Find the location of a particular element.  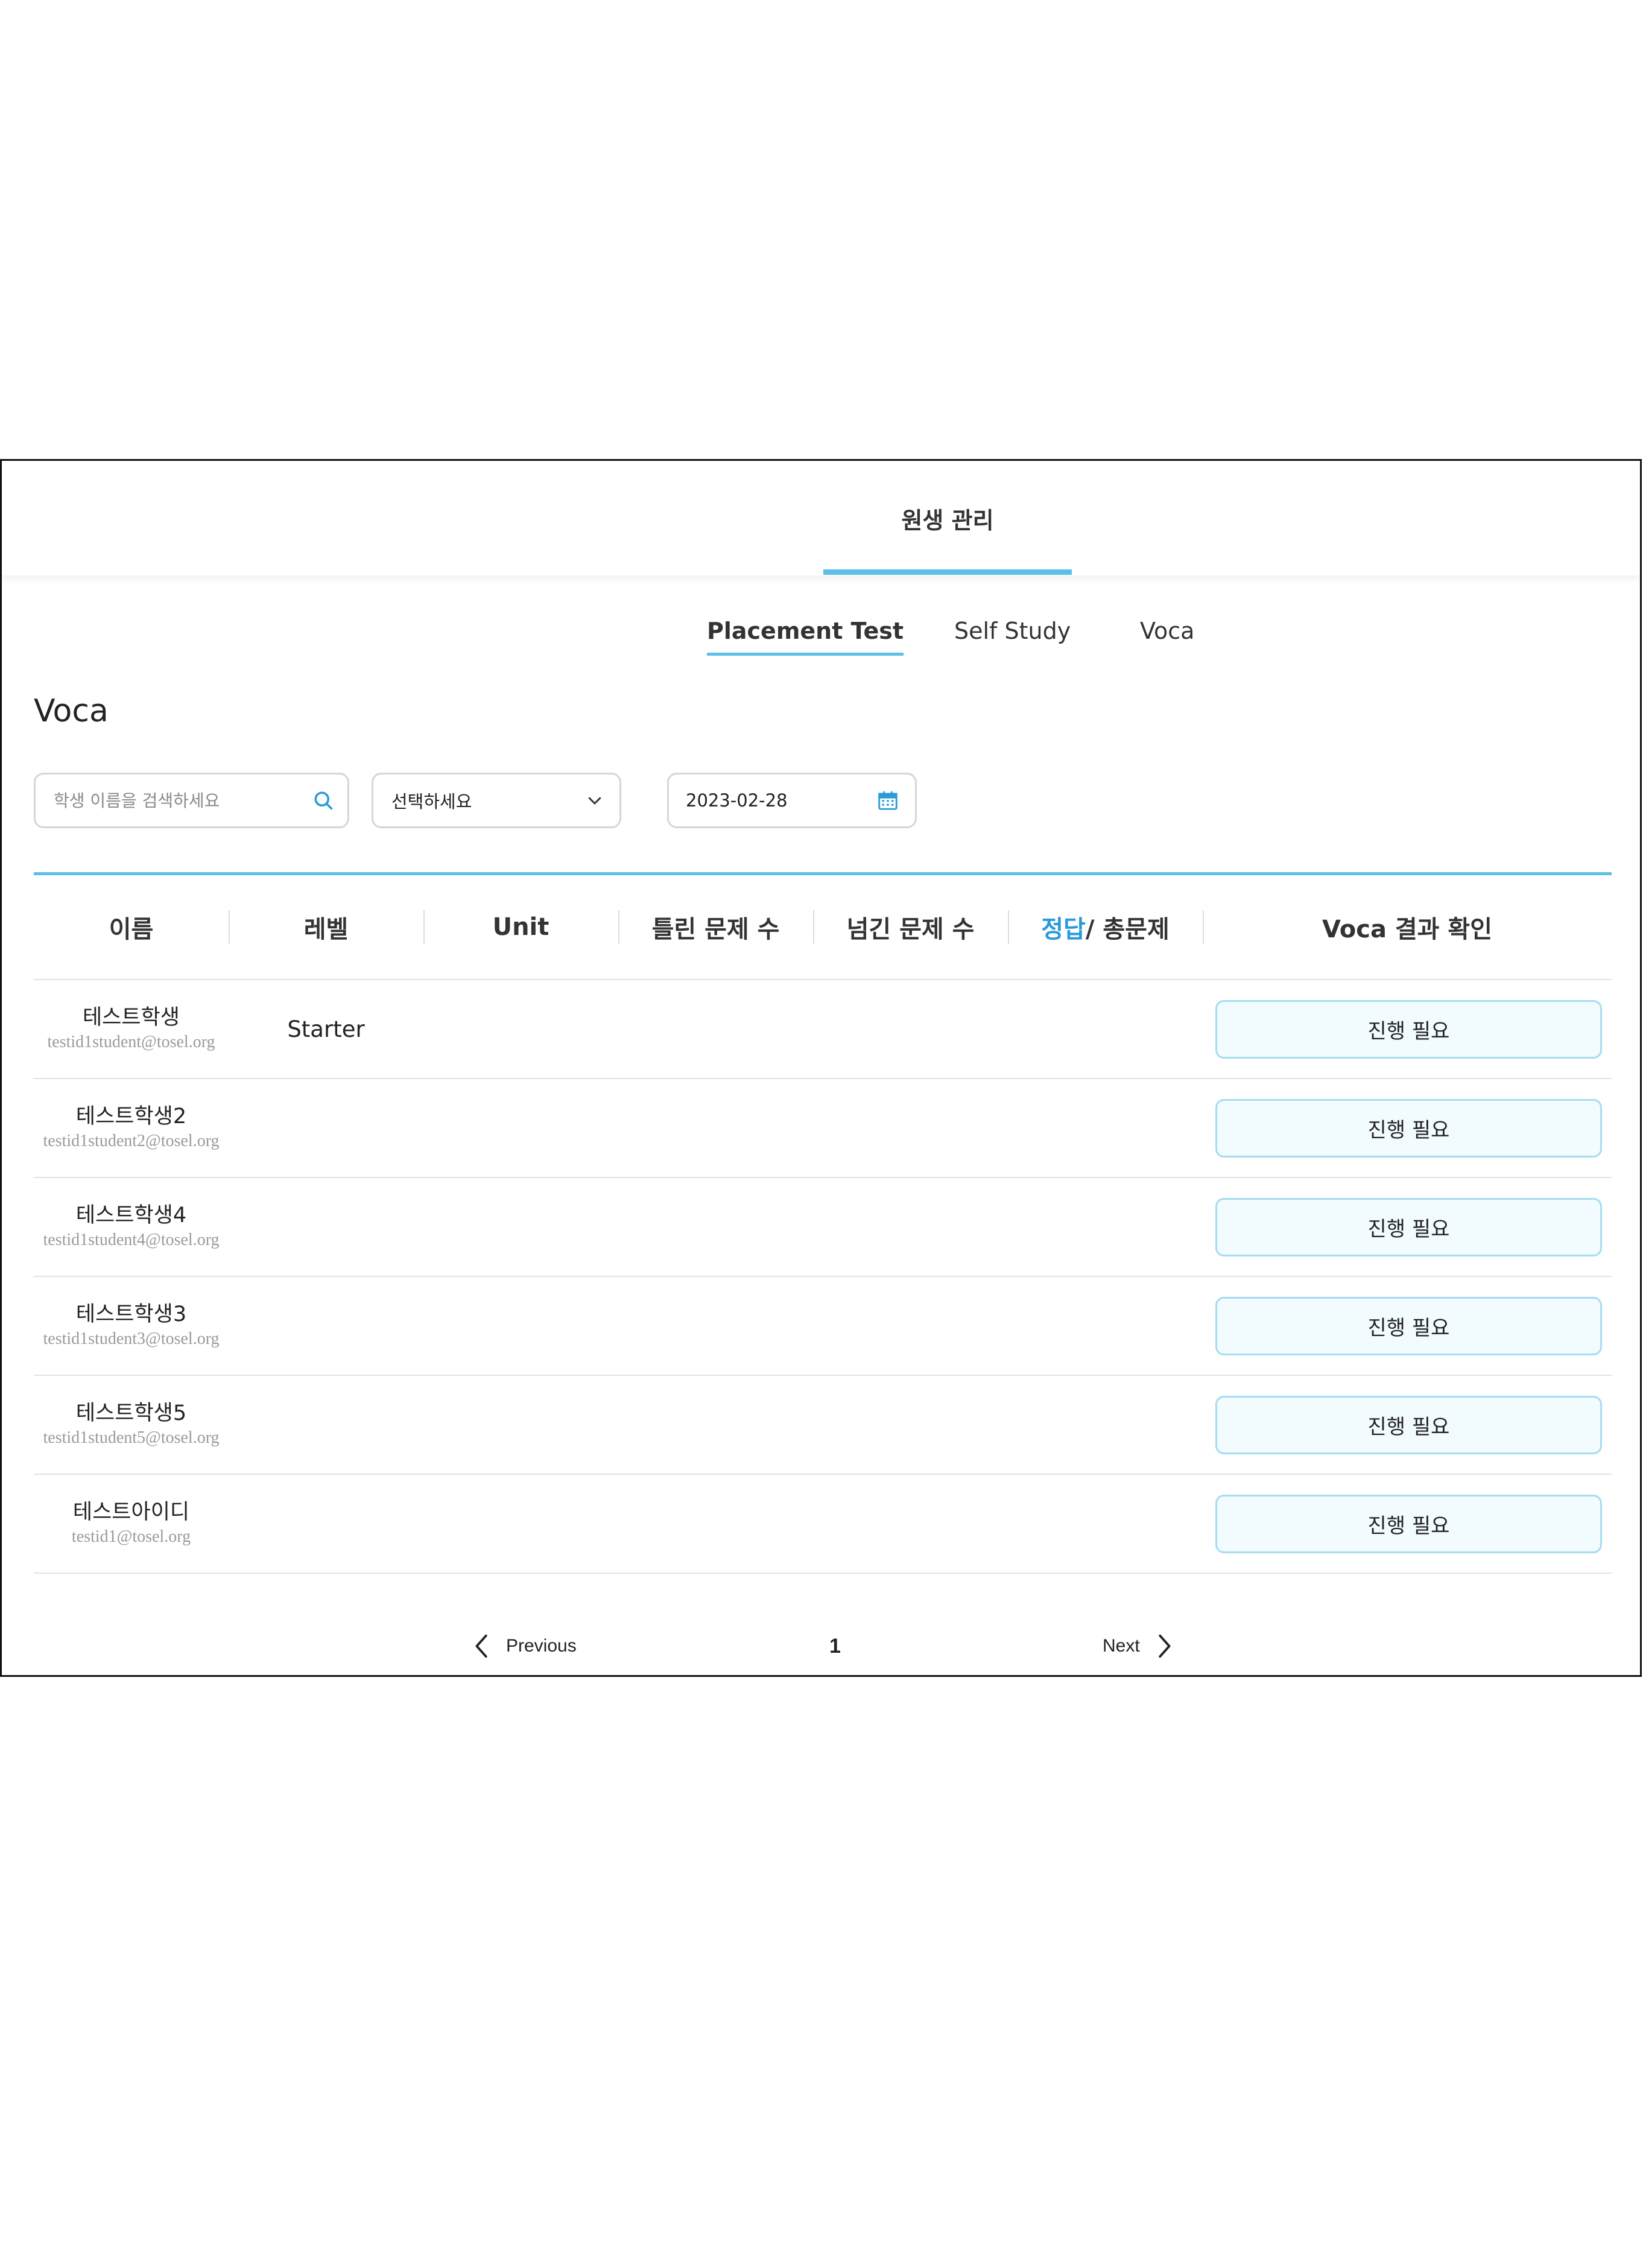

tab-placement-test: Placement Test is located at coordinates (805, 637).